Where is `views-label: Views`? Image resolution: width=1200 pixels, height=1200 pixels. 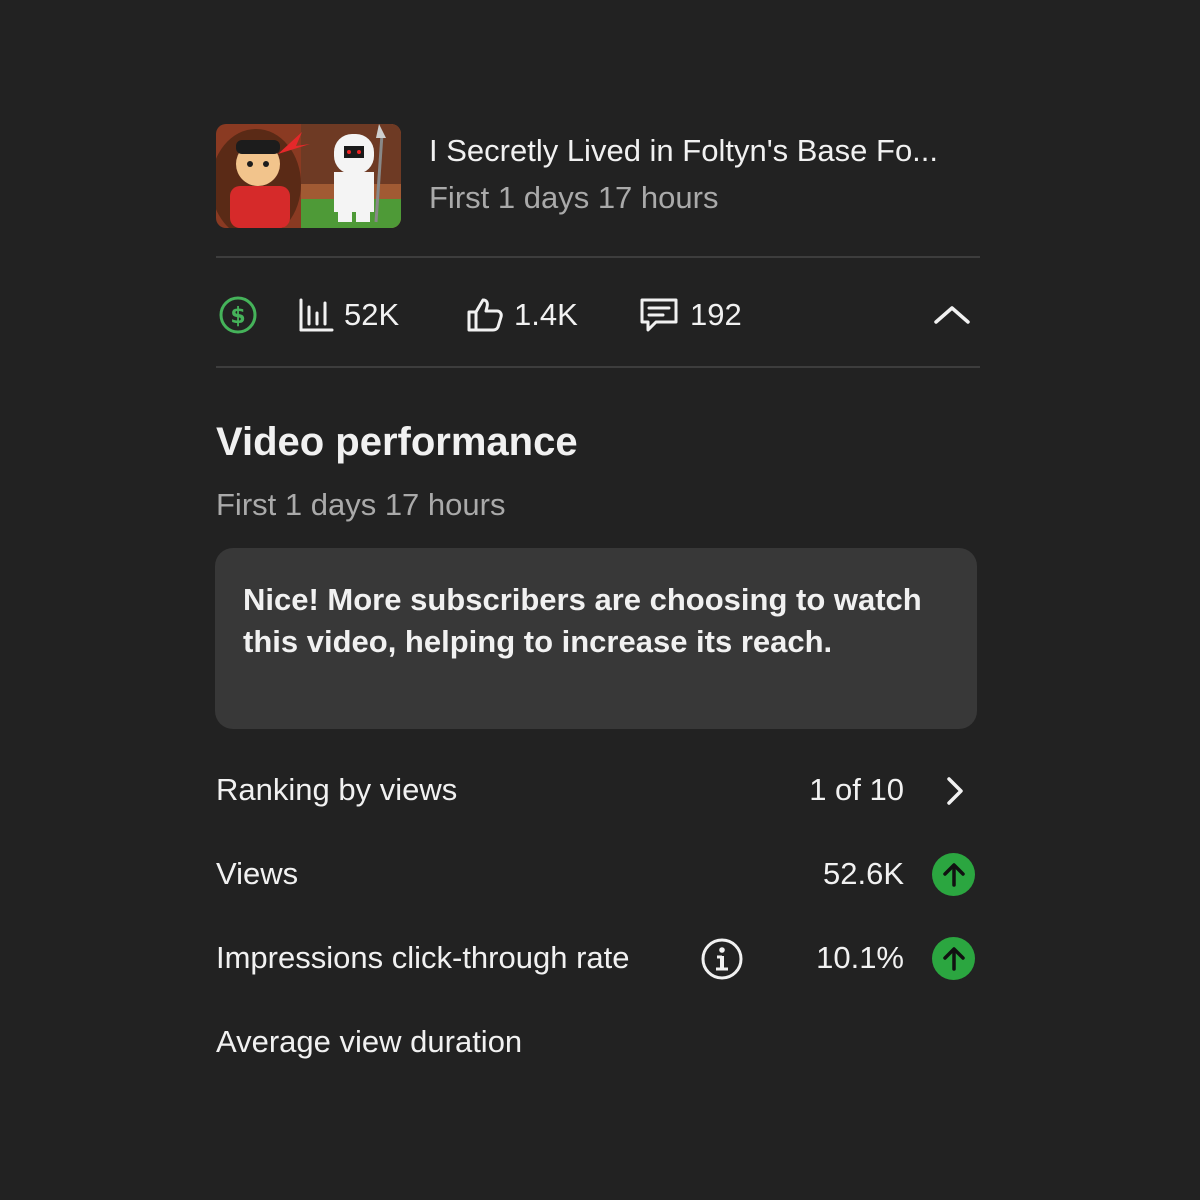 views-label: Views is located at coordinates (257, 873).